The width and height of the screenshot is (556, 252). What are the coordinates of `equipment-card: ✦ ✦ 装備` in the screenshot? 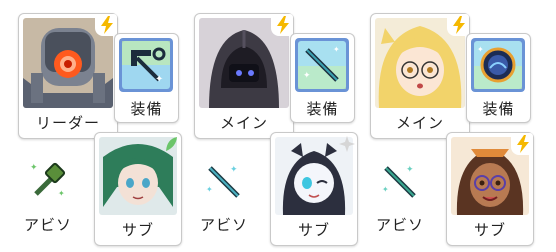 It's located at (322, 78).